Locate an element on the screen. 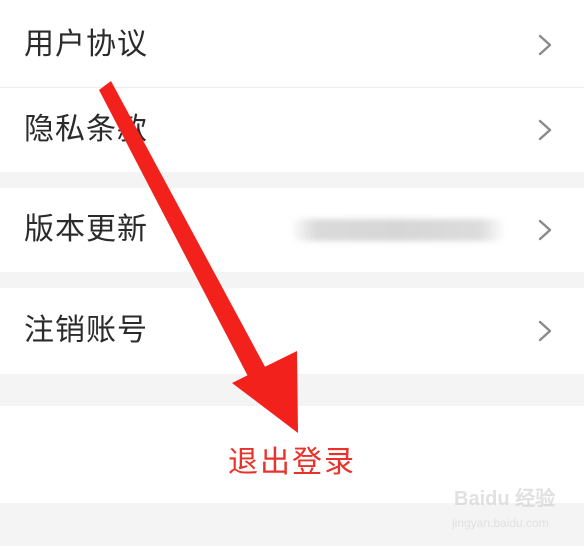  watermark-url: jingyan.baidu.com is located at coordinates (500, 523).